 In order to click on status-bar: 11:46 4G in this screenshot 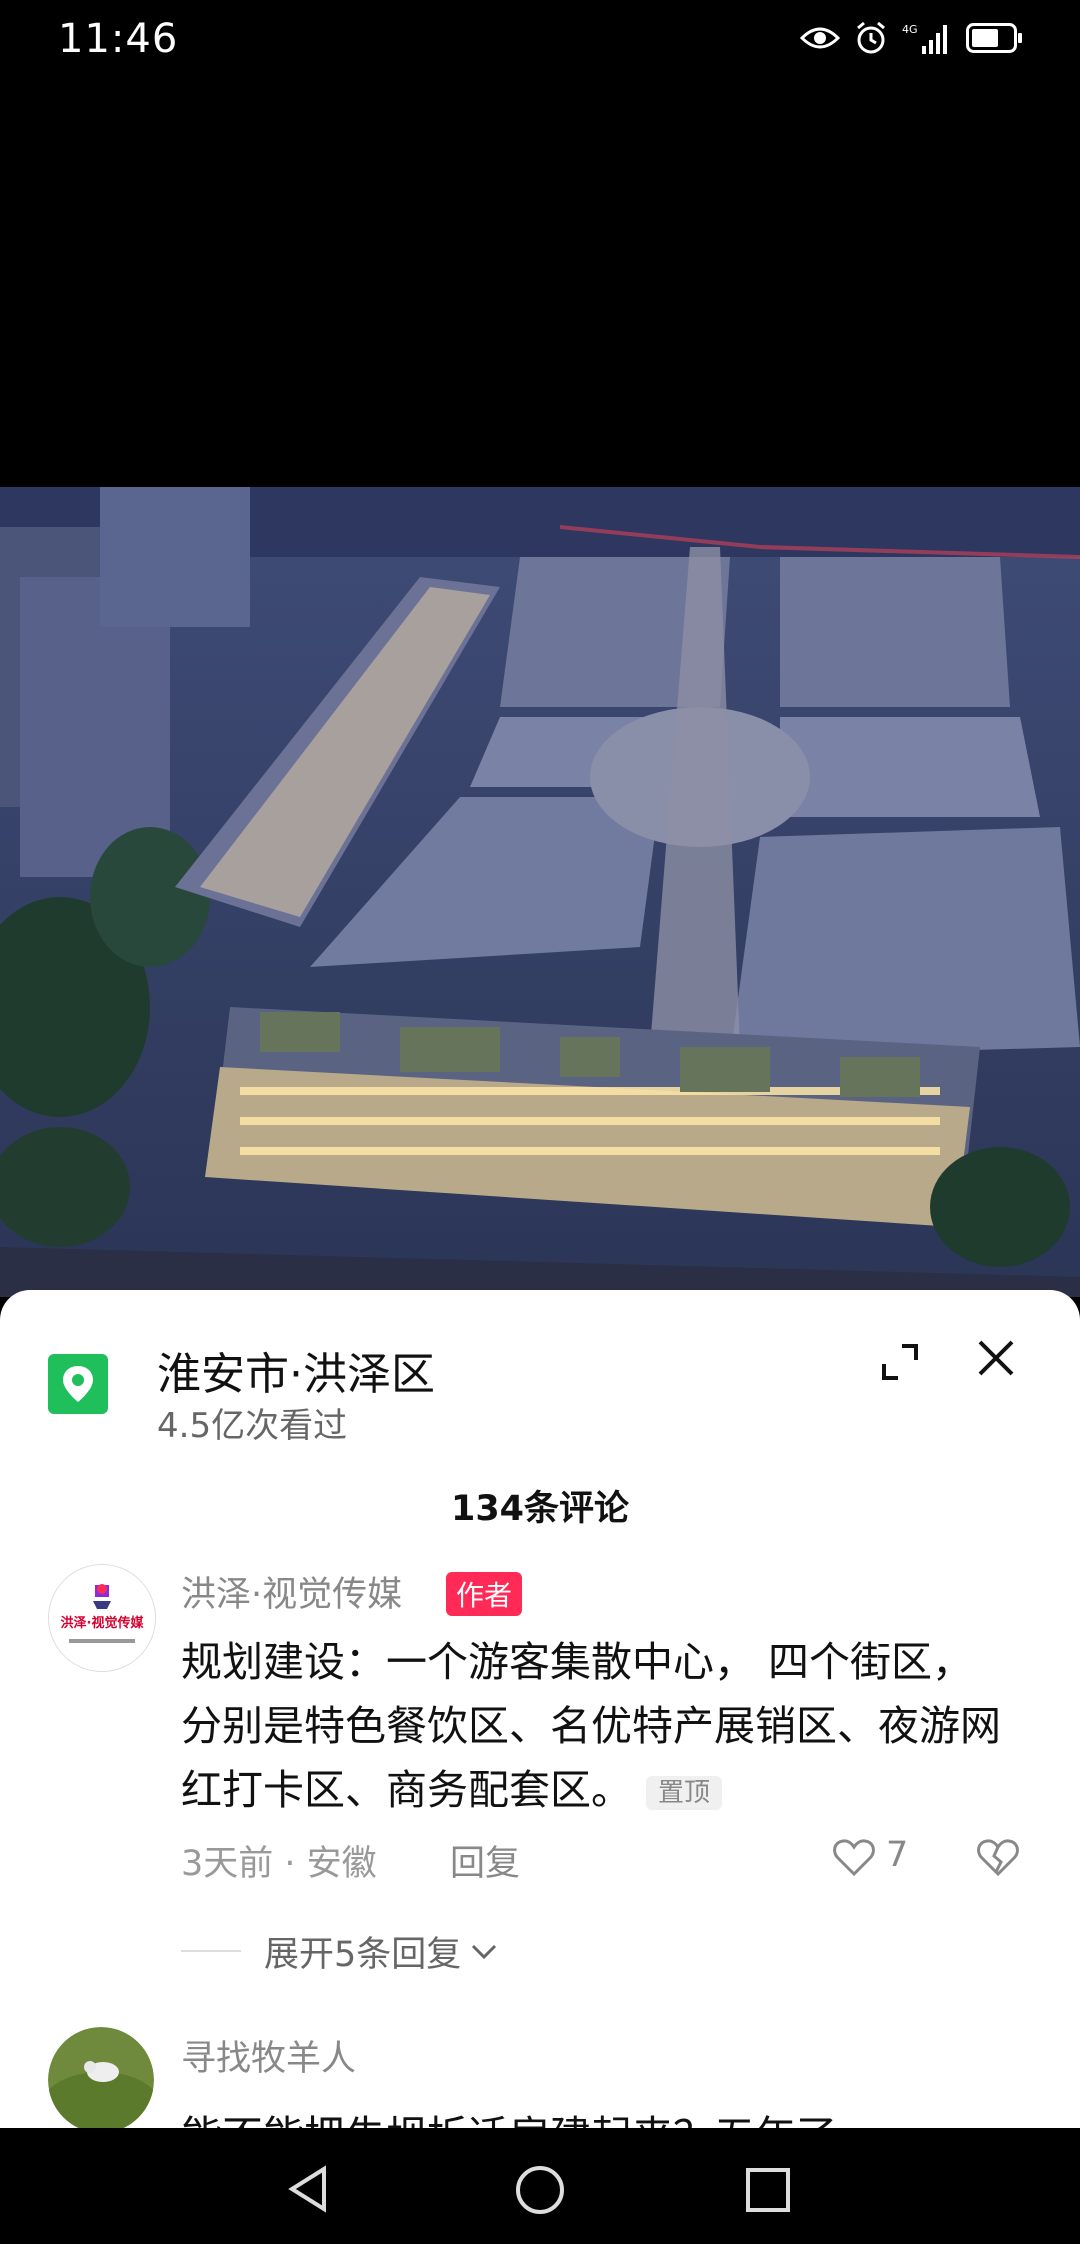, I will do `click(540, 42)`.